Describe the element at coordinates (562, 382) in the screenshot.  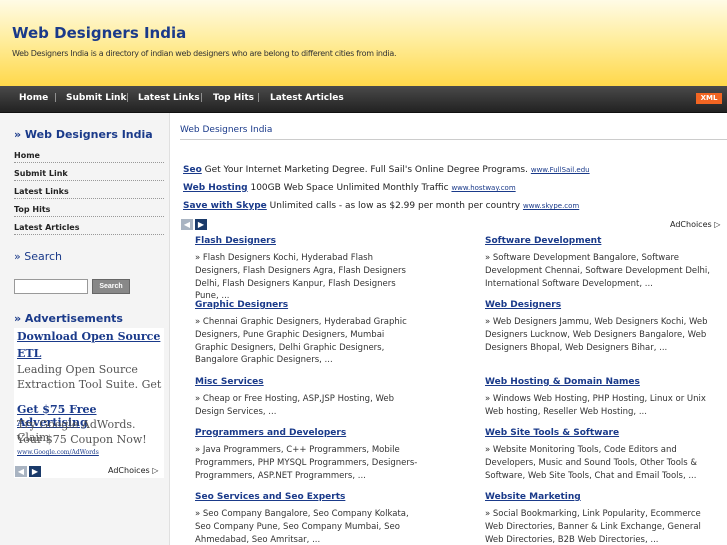
I see `category-title: Web Hosting & Domain Names` at that location.